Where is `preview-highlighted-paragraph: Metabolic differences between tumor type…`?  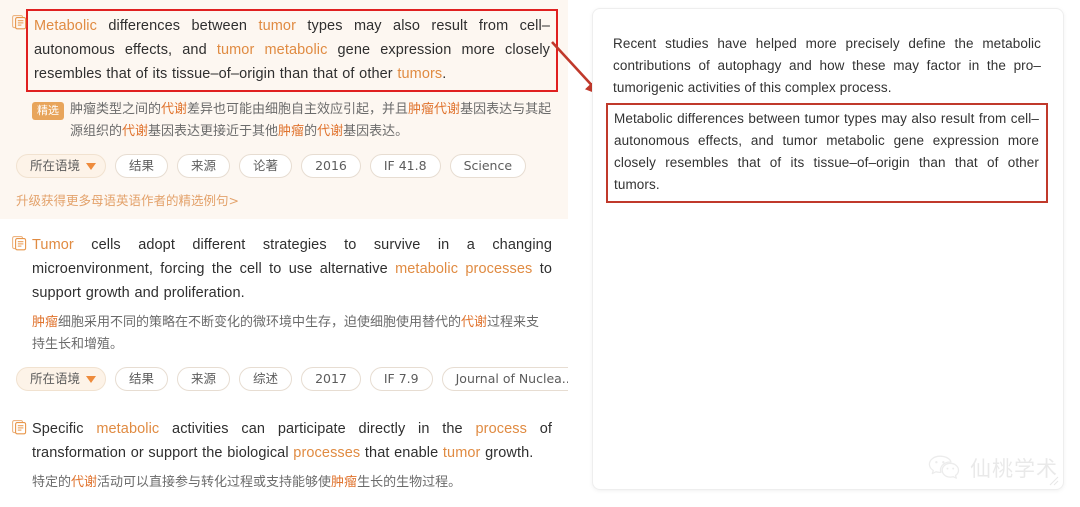 preview-highlighted-paragraph: Metabolic differences between tumor type… is located at coordinates (827, 153).